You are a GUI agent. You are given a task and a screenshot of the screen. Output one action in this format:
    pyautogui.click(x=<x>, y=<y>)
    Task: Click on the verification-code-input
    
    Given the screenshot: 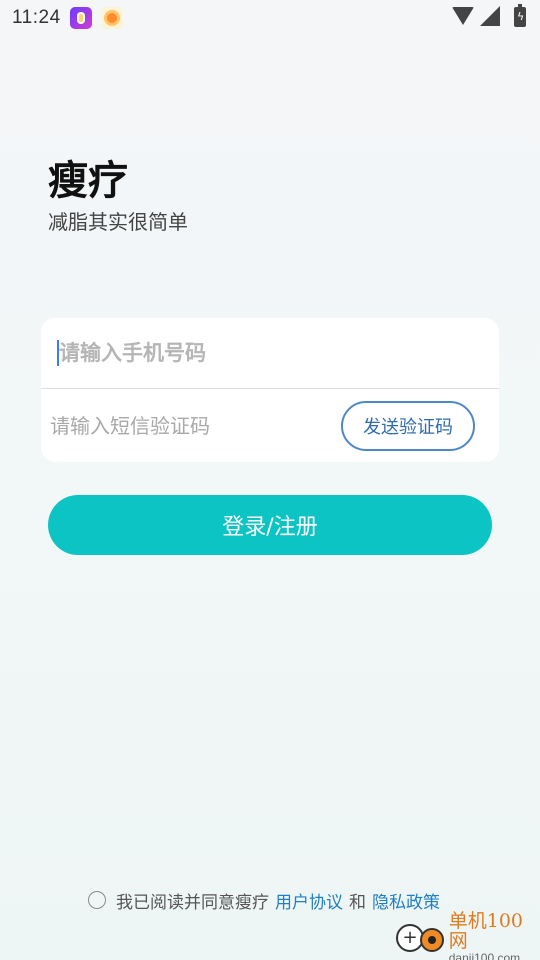 What is the action you would take?
    pyautogui.click(x=185, y=426)
    